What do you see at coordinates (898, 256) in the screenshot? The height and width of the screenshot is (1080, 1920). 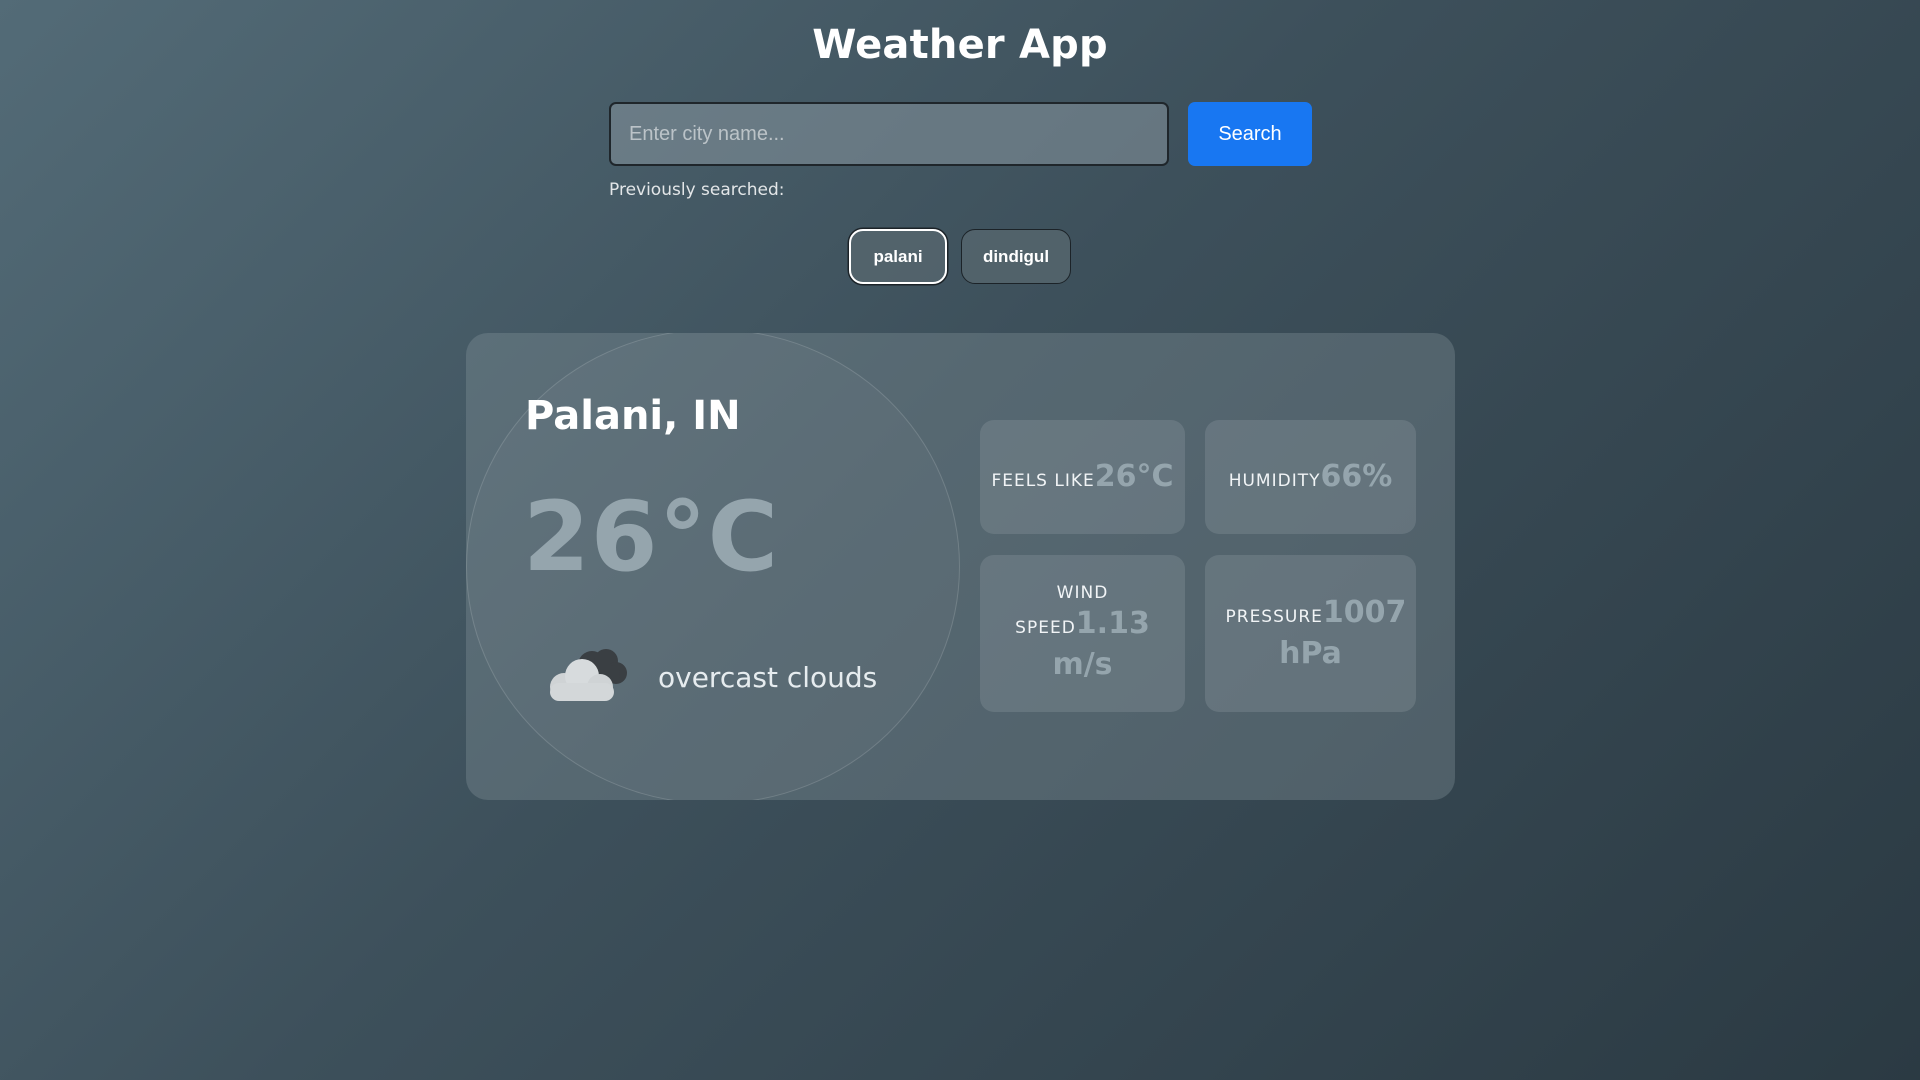 I see `history-chip-palani: palani` at bounding box center [898, 256].